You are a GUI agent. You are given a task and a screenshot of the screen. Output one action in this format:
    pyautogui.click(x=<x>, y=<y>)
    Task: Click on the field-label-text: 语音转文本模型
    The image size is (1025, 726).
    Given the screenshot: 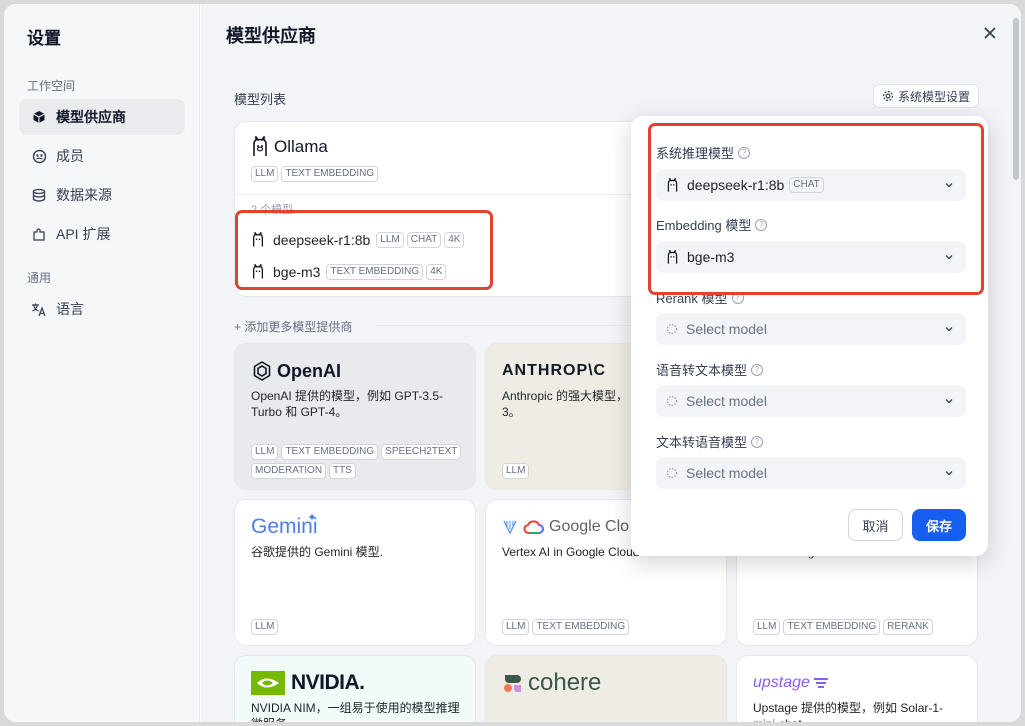 What is the action you would take?
    pyautogui.click(x=702, y=370)
    